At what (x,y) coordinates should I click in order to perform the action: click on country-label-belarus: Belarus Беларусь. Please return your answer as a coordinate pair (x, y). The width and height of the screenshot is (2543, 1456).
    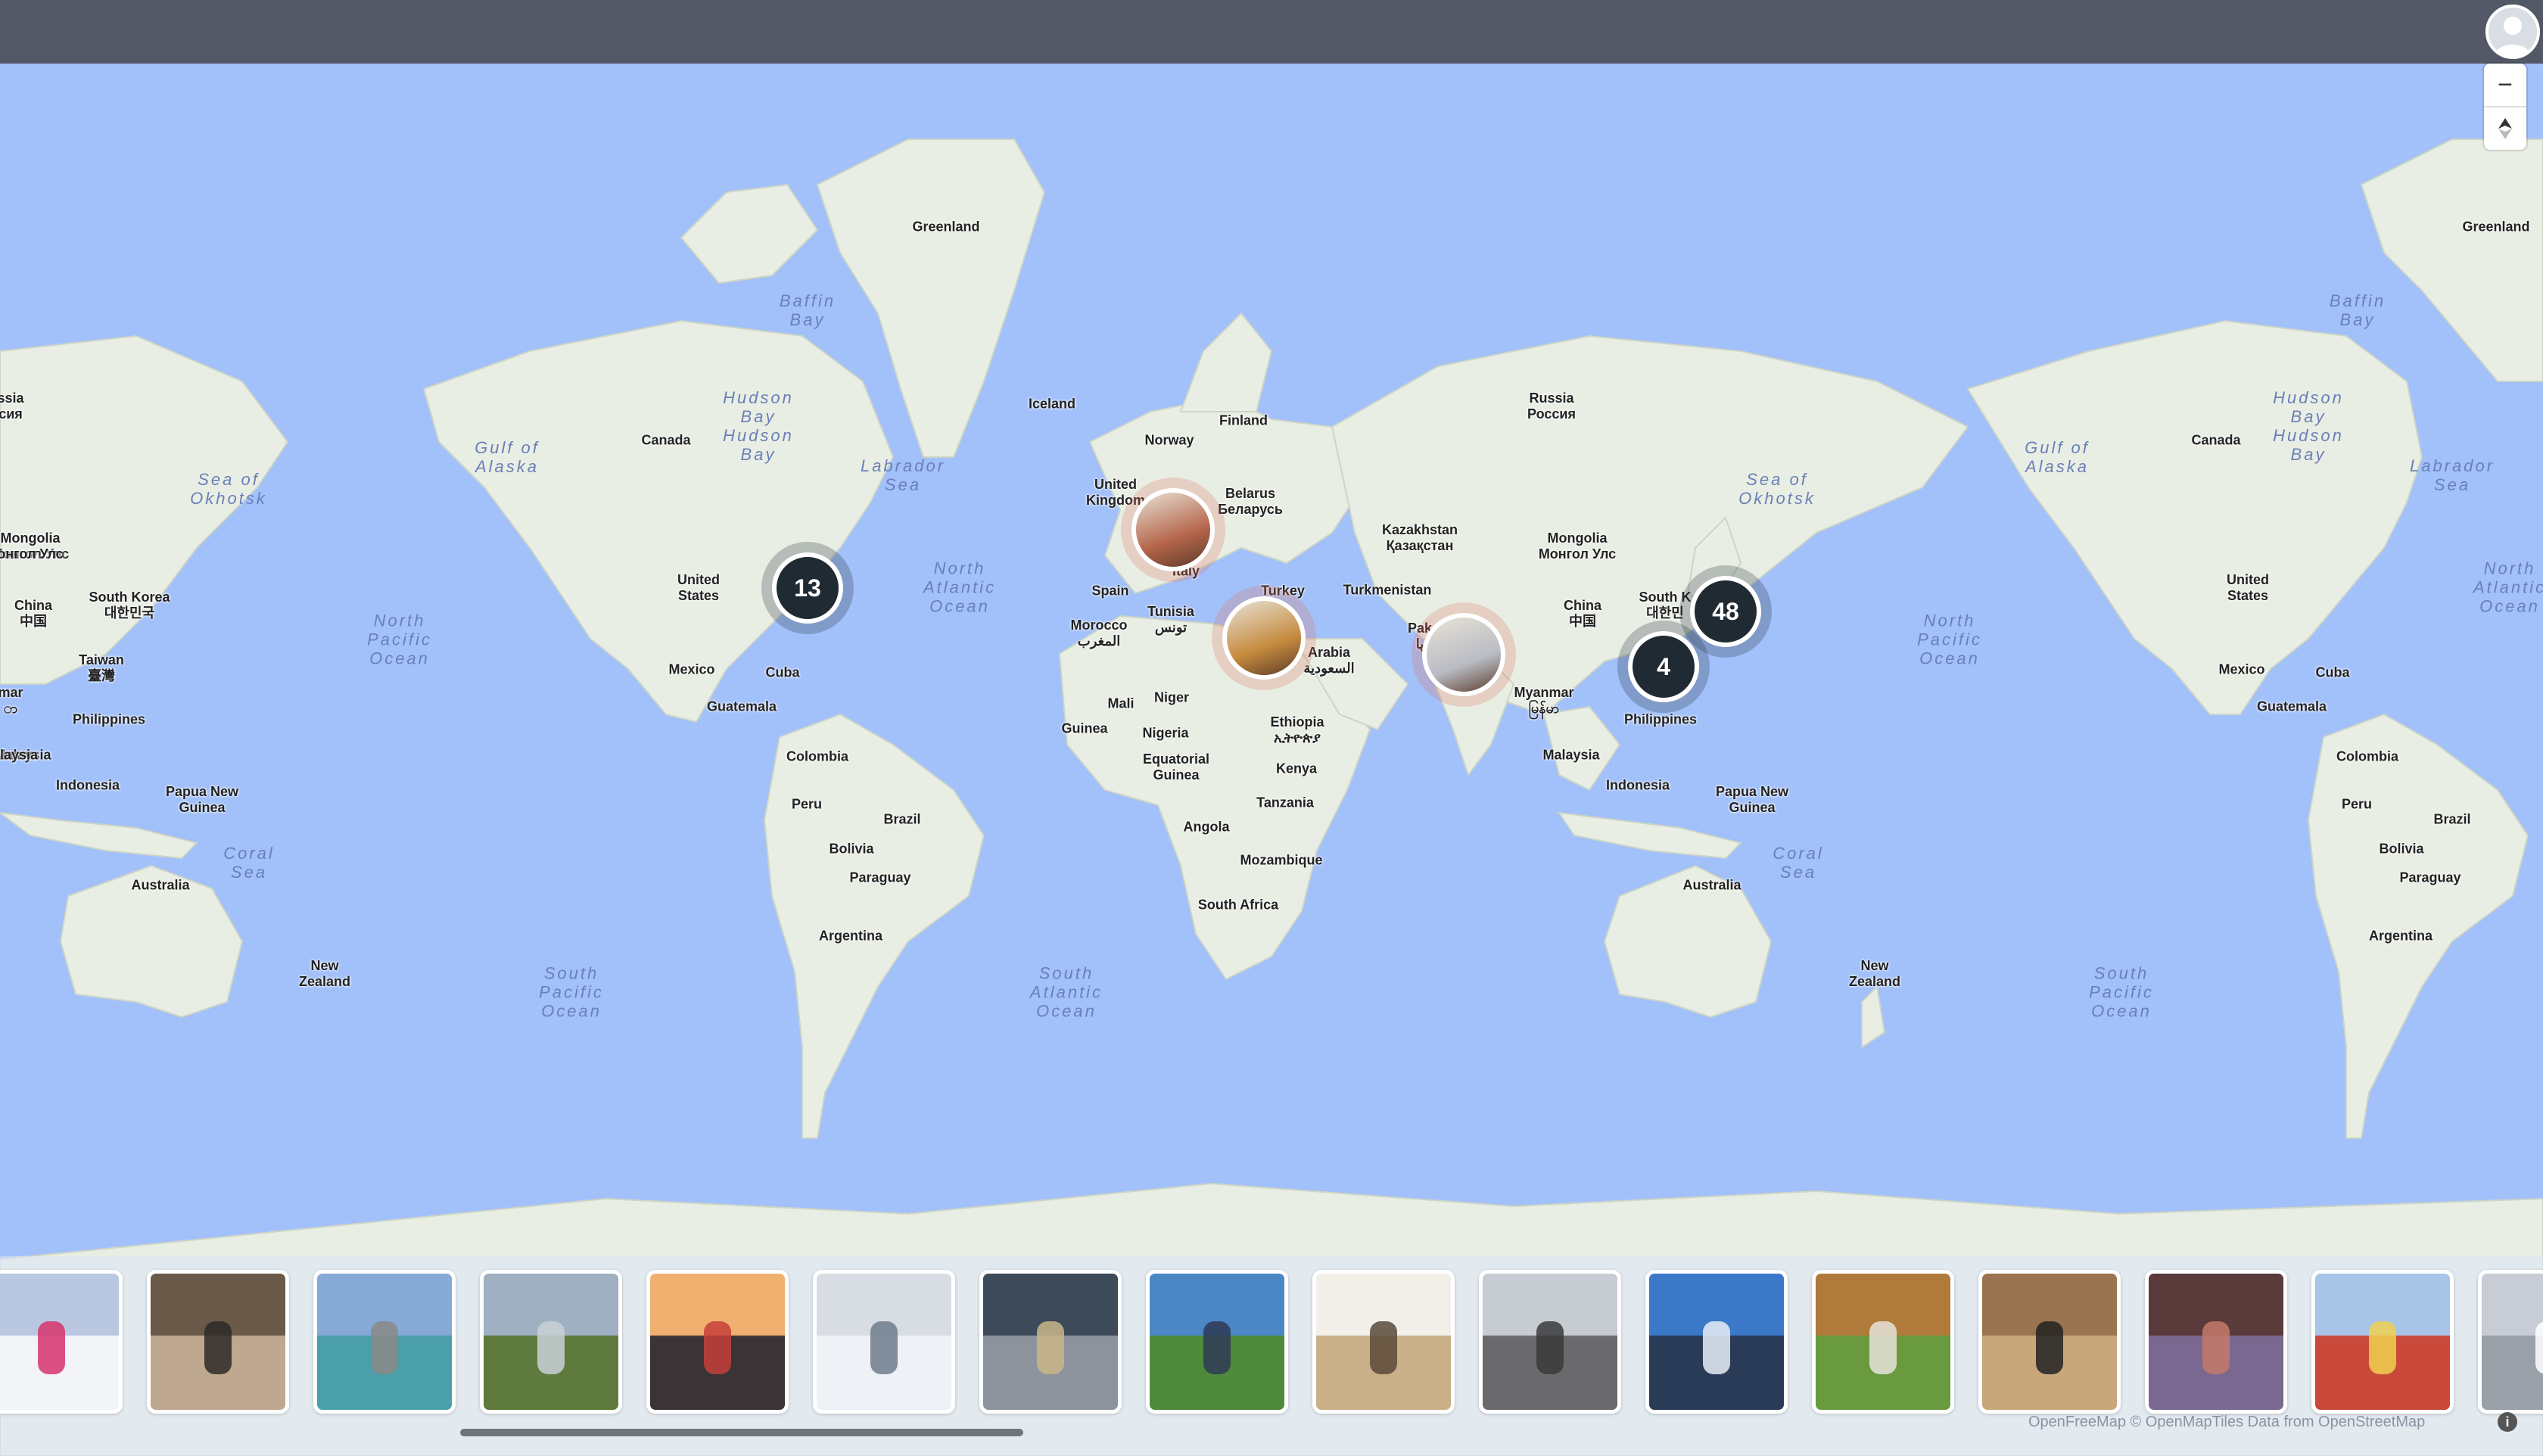
    Looking at the image, I should click on (1250, 501).